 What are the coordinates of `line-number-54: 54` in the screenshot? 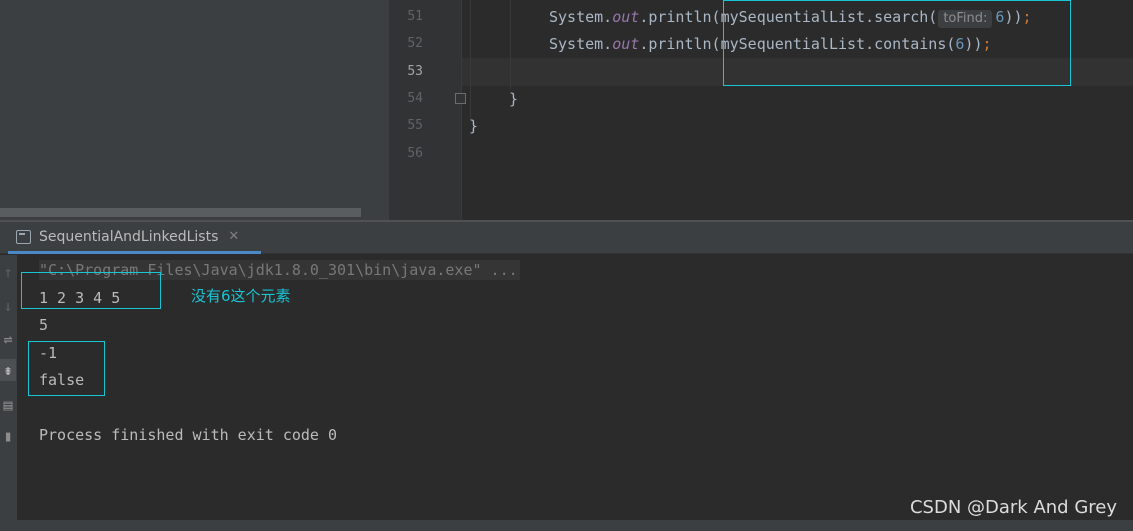 It's located at (415, 98).